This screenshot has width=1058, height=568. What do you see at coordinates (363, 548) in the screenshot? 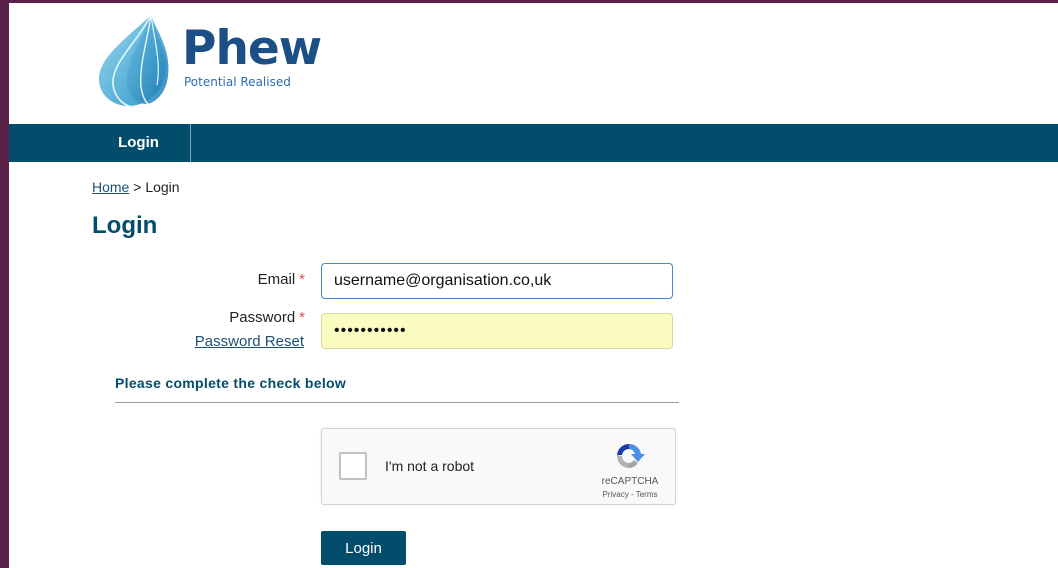
I see `login-button: Login` at bounding box center [363, 548].